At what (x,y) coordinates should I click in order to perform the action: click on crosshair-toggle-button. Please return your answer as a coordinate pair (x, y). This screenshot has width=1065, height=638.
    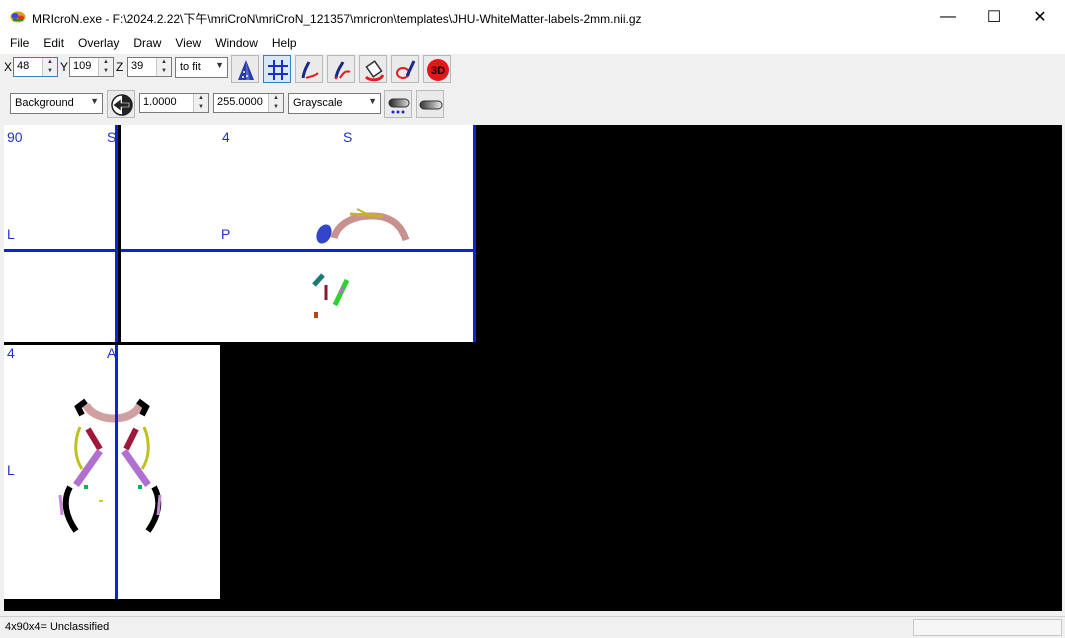
    Looking at the image, I should click on (277, 69).